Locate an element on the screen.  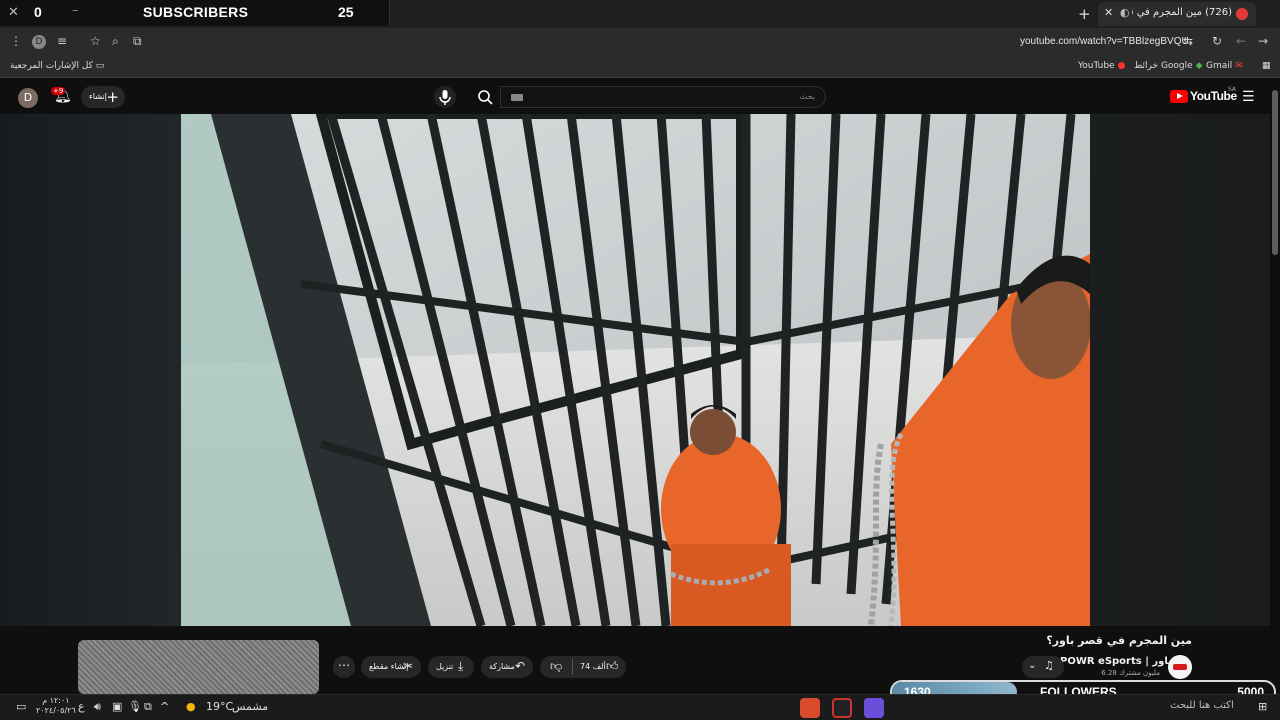
bookmark-google-maps: خرائط Google ◆ is located at coordinates (1168, 66).